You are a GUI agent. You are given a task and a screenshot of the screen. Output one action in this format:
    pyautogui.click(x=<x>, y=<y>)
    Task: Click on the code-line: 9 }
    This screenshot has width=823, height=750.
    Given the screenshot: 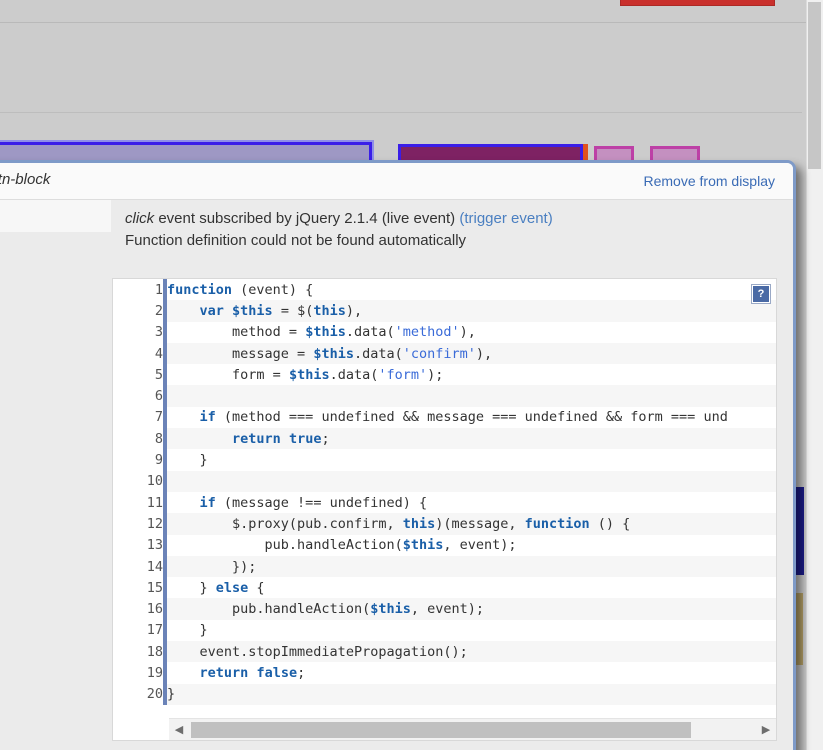 What is the action you would take?
    pyautogui.click(x=444, y=460)
    